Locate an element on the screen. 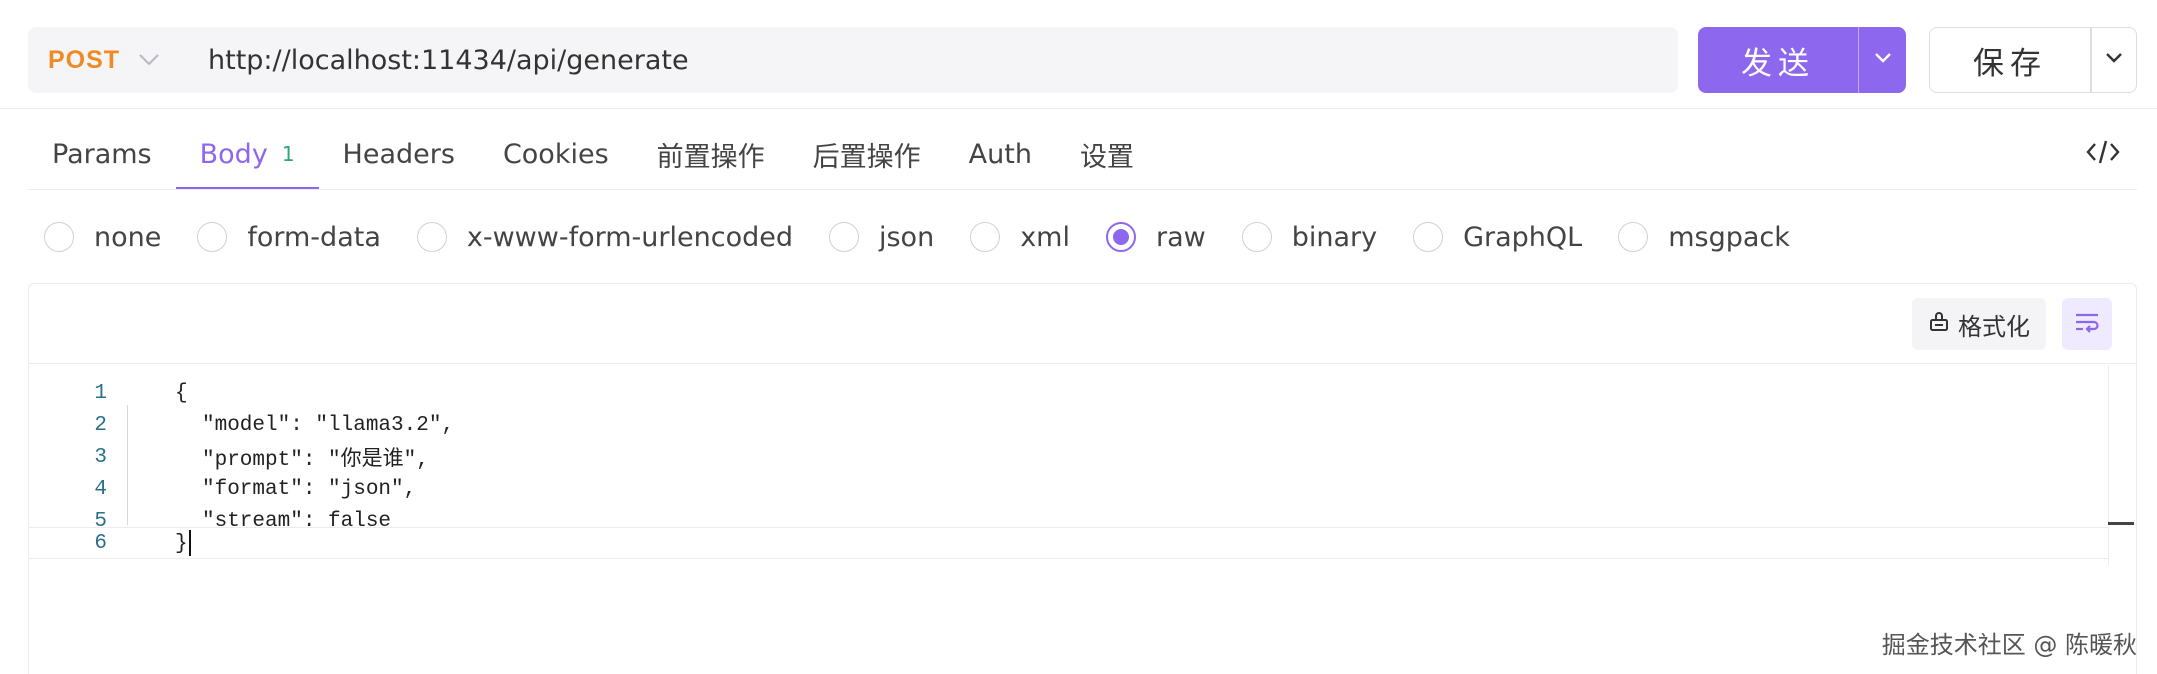  send-label: 发送 is located at coordinates (1778, 63).